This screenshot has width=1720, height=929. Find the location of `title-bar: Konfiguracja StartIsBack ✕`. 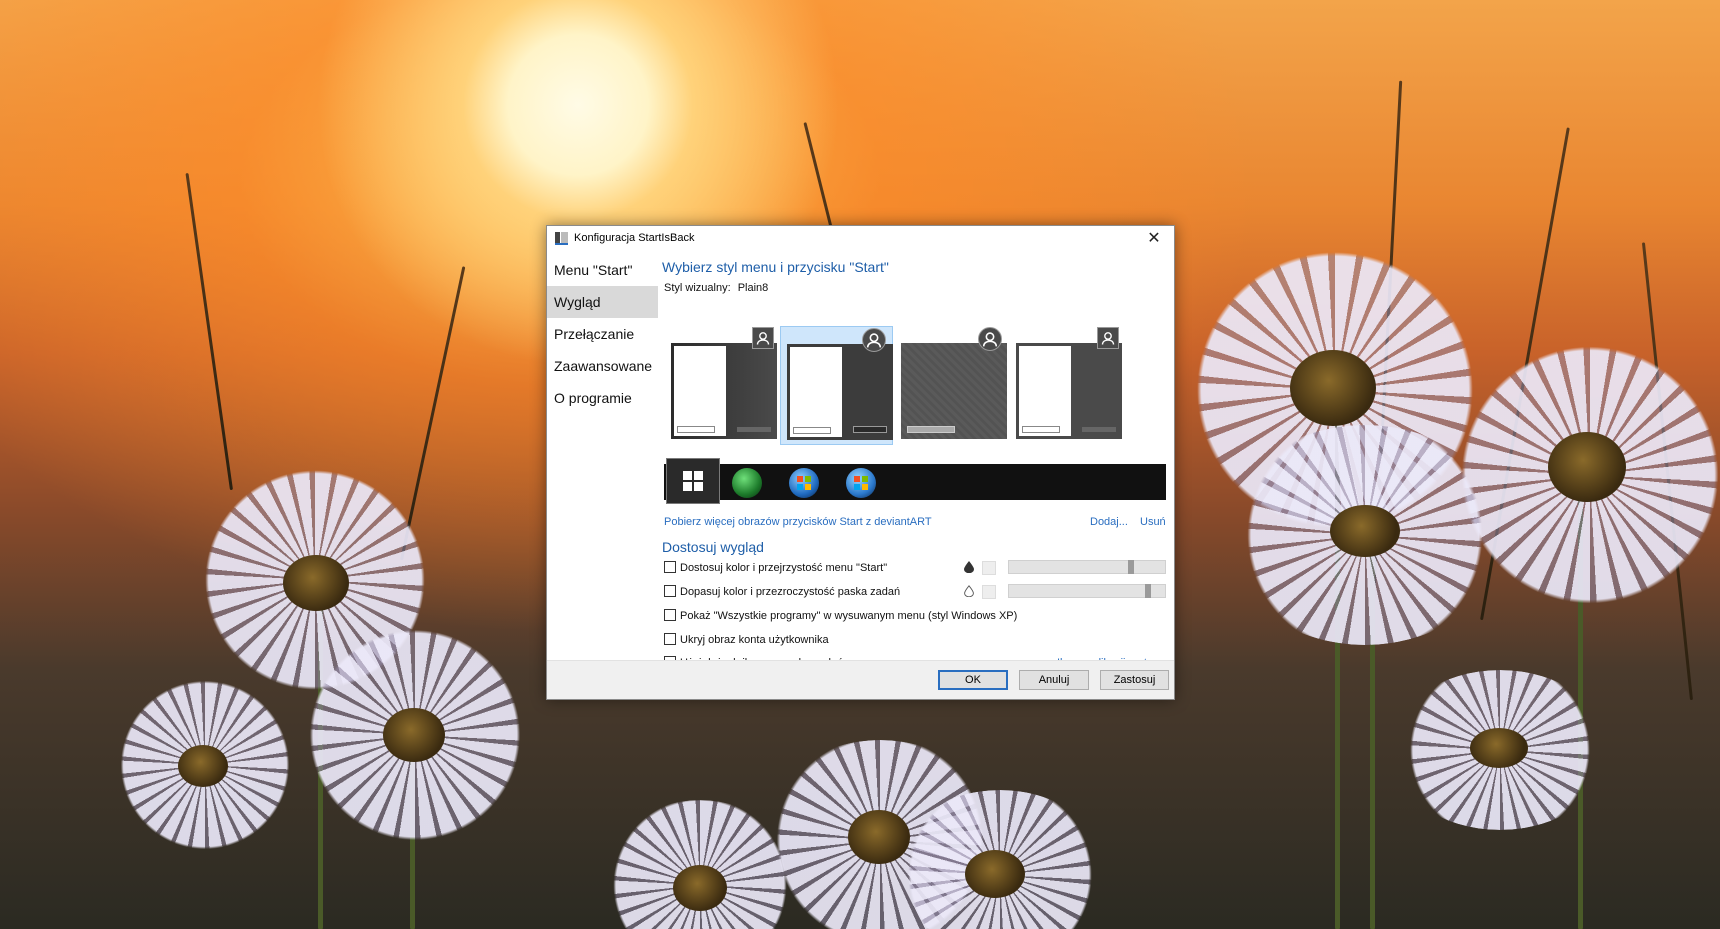

title-bar: Konfiguracja StartIsBack ✕ is located at coordinates (860, 239).